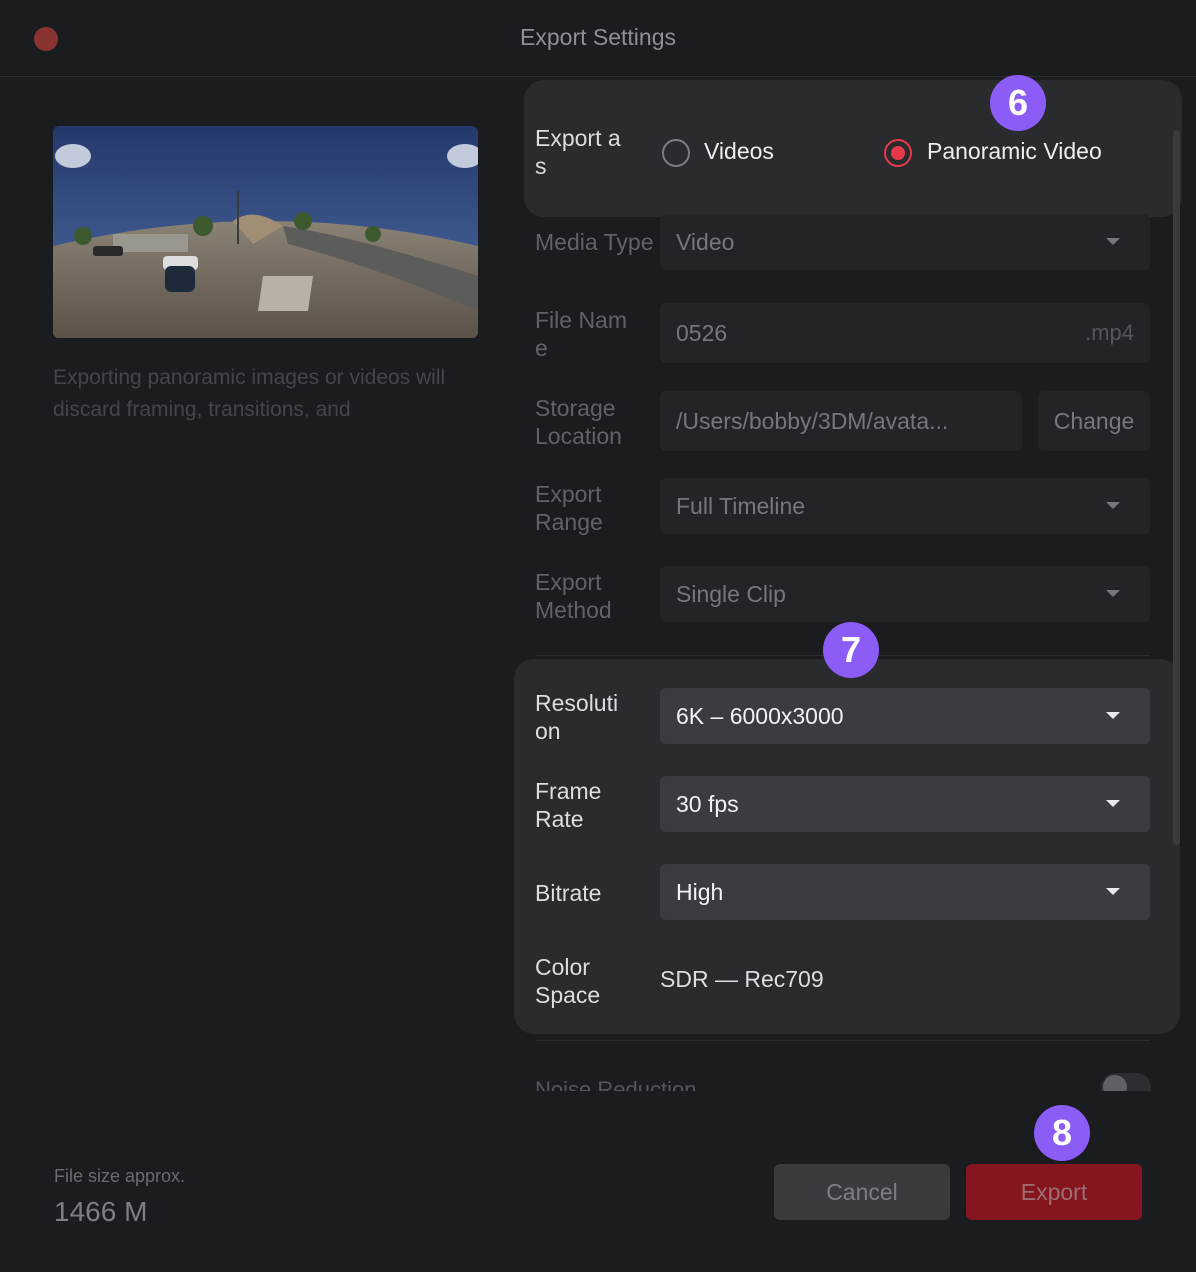  I want to click on resolution-value: 6K – 6000x3000, so click(760, 716).